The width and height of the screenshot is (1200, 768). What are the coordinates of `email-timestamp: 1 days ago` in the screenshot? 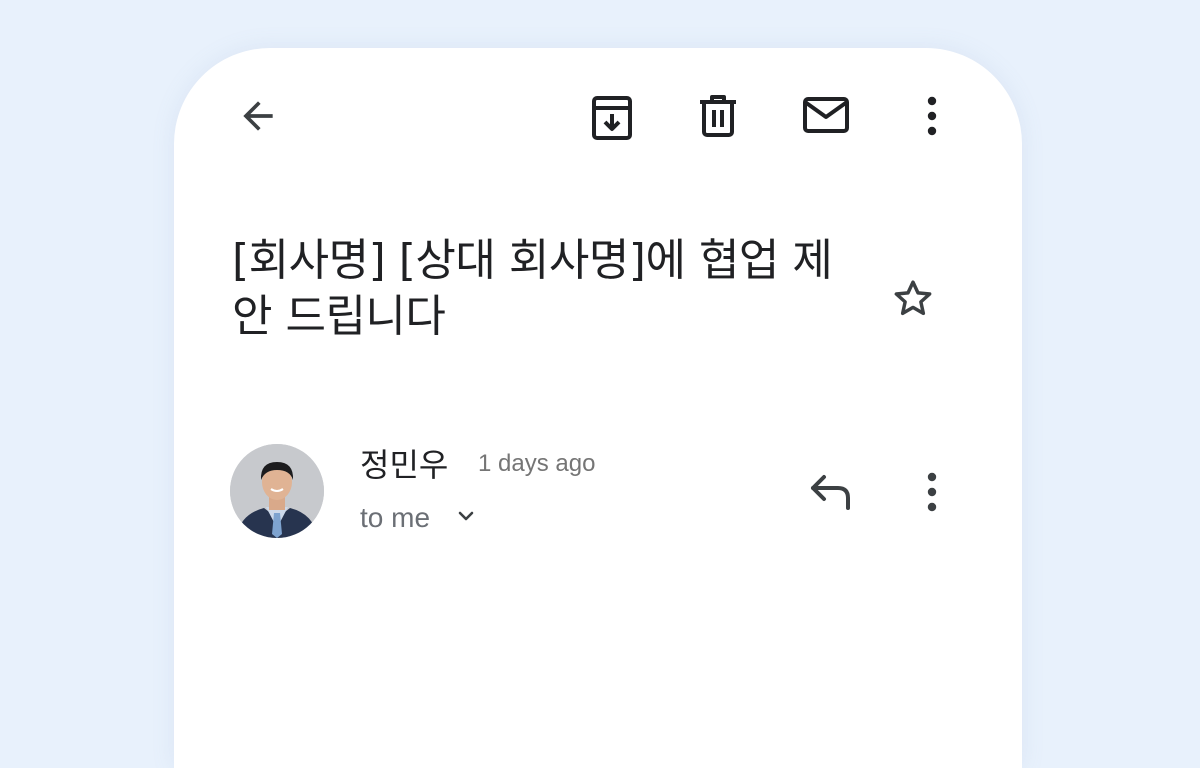 It's located at (537, 463).